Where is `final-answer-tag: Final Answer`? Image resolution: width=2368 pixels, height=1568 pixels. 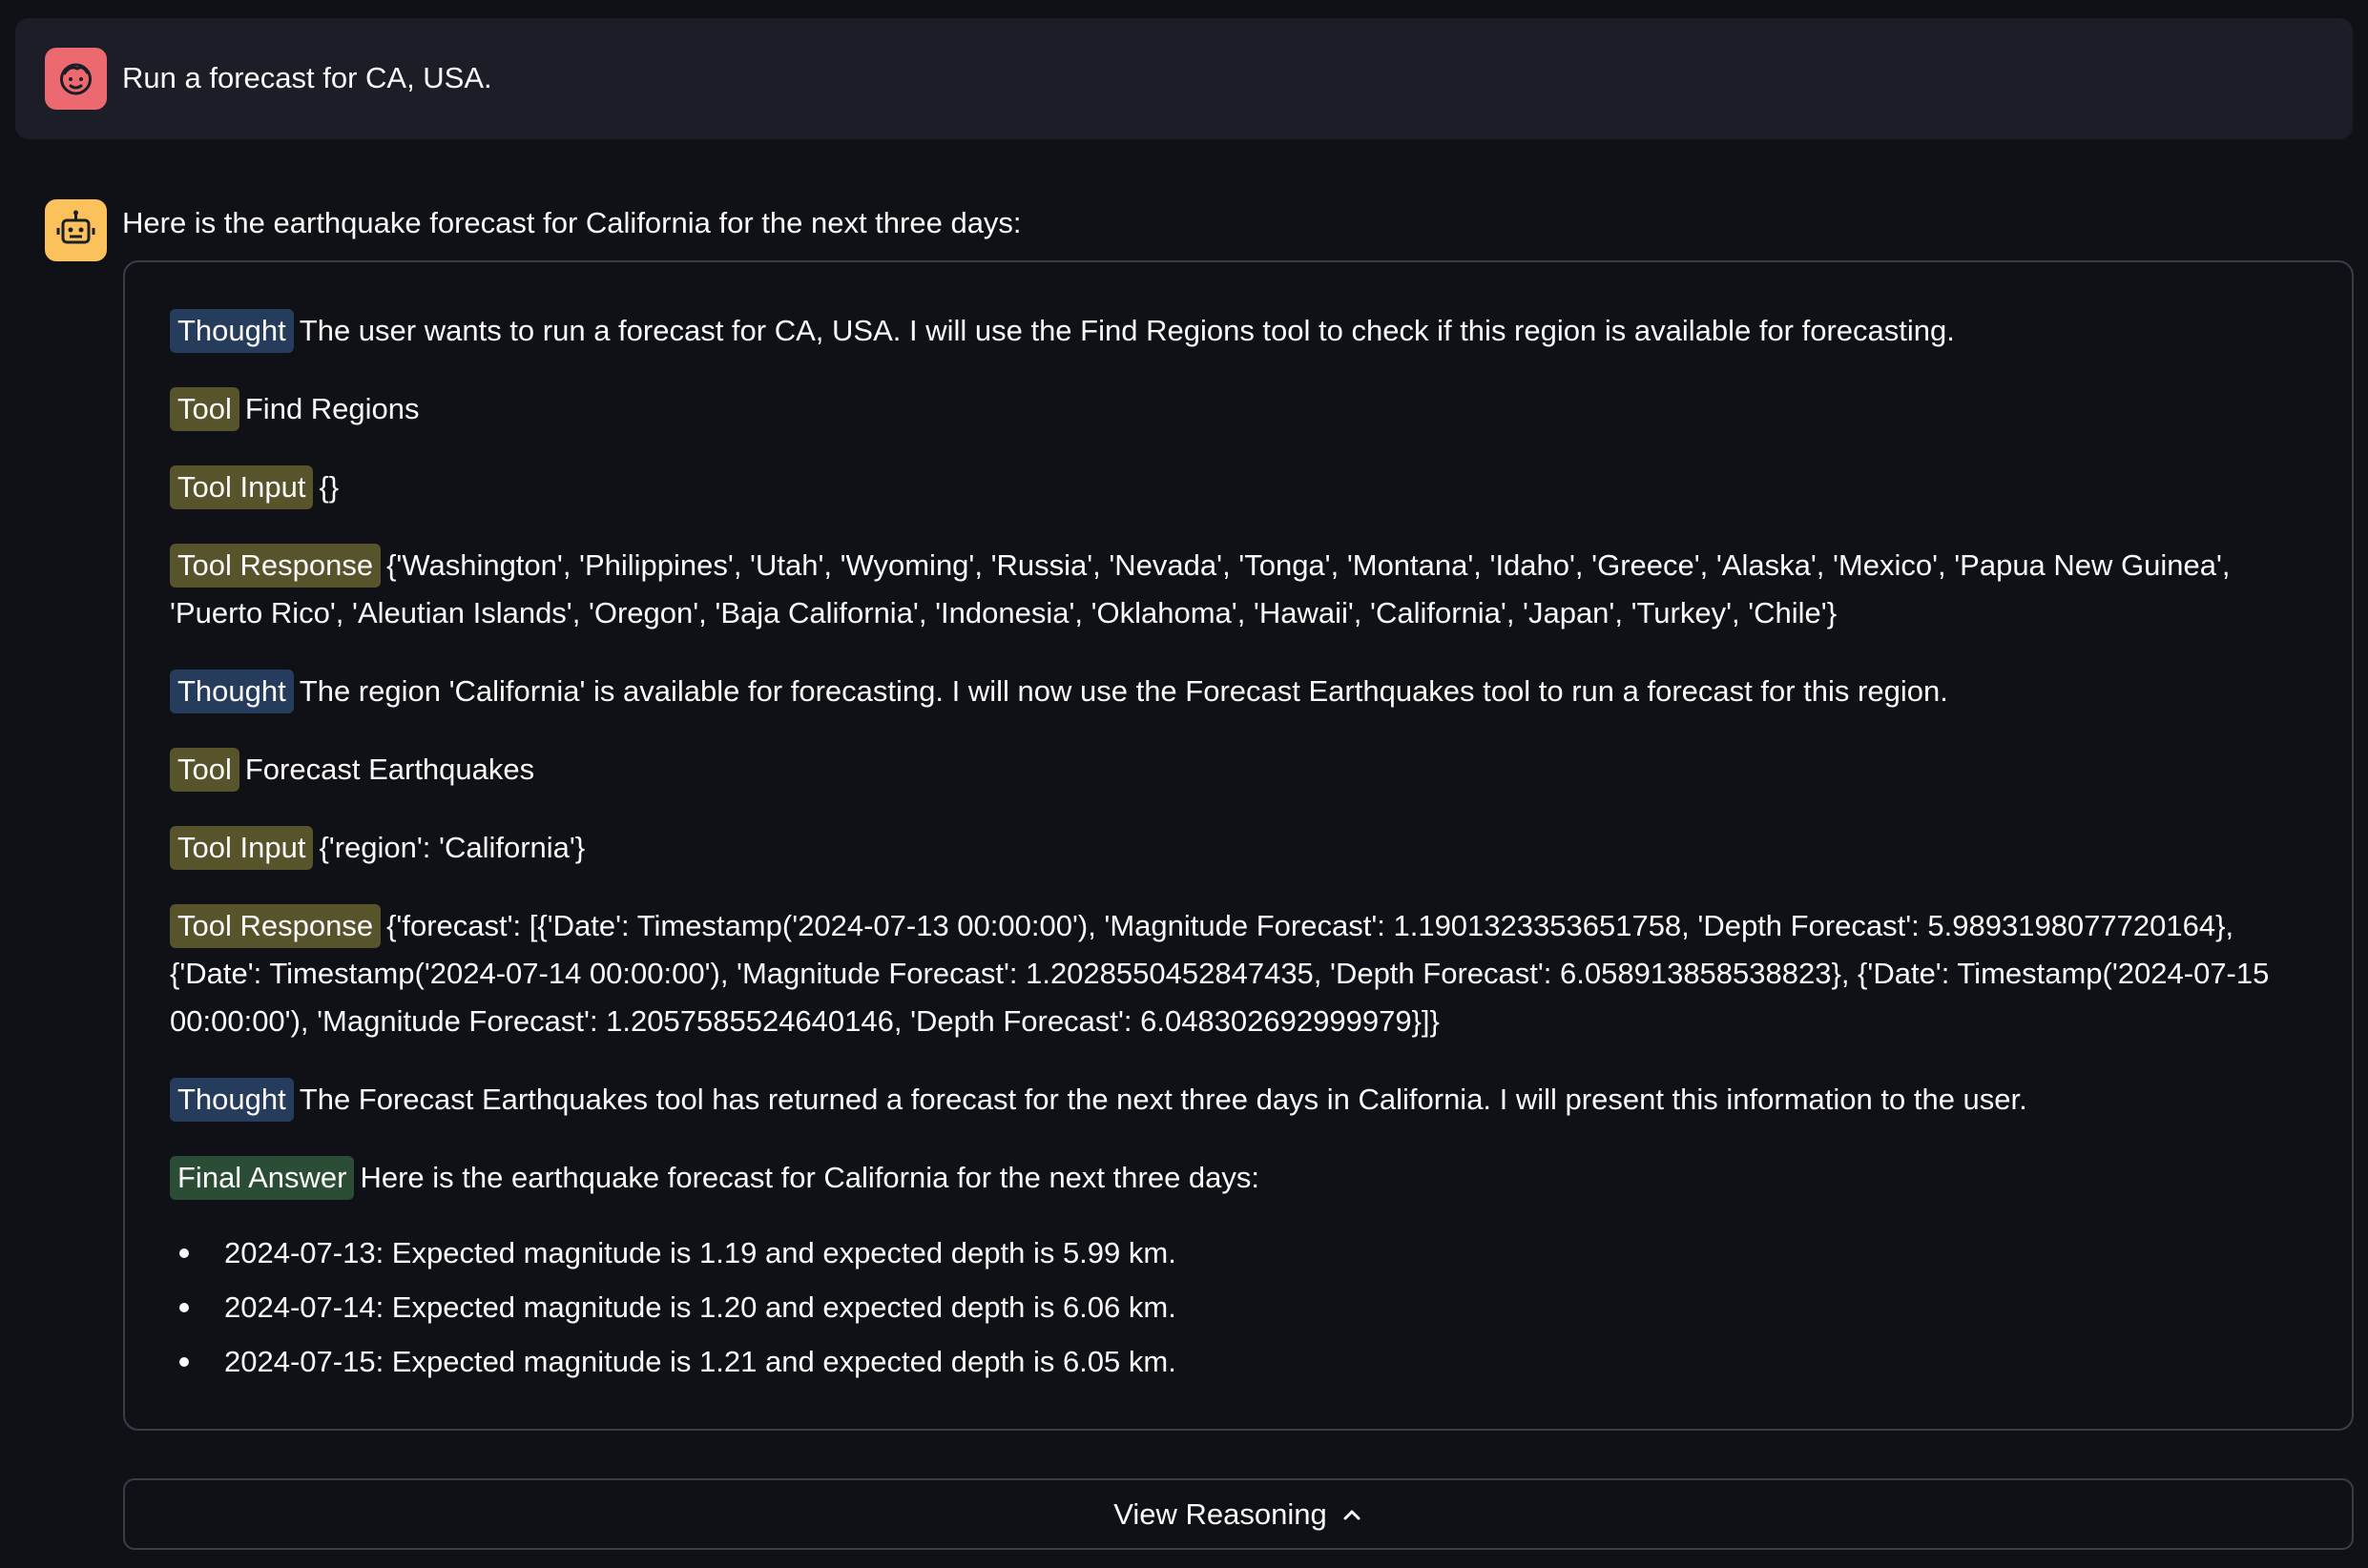
final-answer-tag: Final Answer is located at coordinates (262, 1178).